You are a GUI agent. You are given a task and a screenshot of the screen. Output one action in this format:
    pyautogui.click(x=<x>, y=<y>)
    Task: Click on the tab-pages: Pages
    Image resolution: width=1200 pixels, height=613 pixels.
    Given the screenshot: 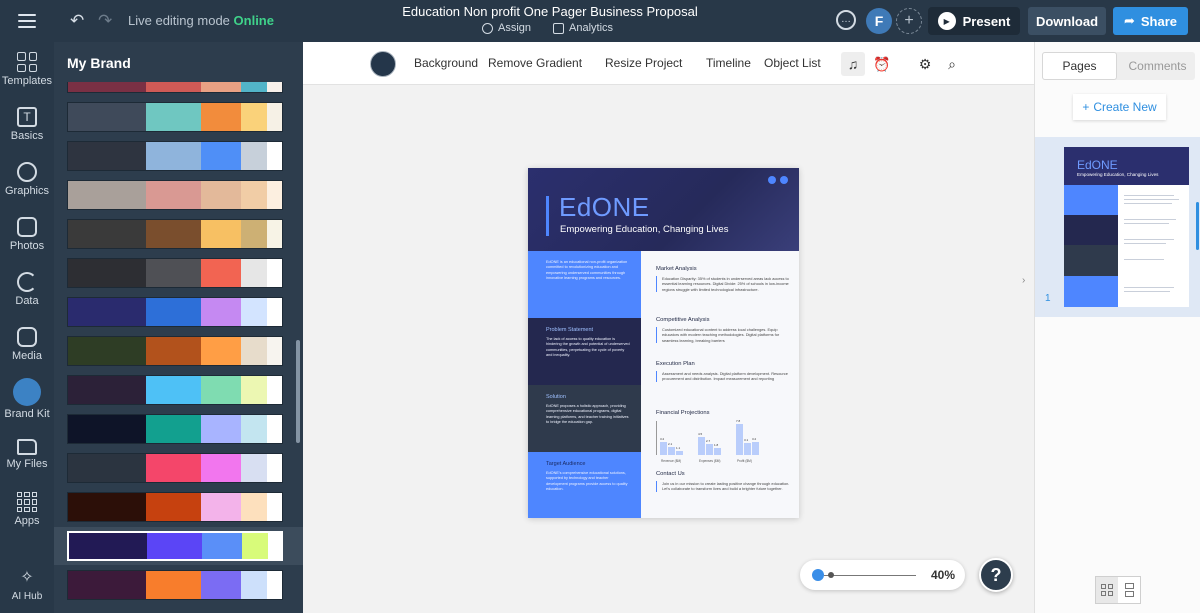 What is the action you would take?
    pyautogui.click(x=1079, y=66)
    